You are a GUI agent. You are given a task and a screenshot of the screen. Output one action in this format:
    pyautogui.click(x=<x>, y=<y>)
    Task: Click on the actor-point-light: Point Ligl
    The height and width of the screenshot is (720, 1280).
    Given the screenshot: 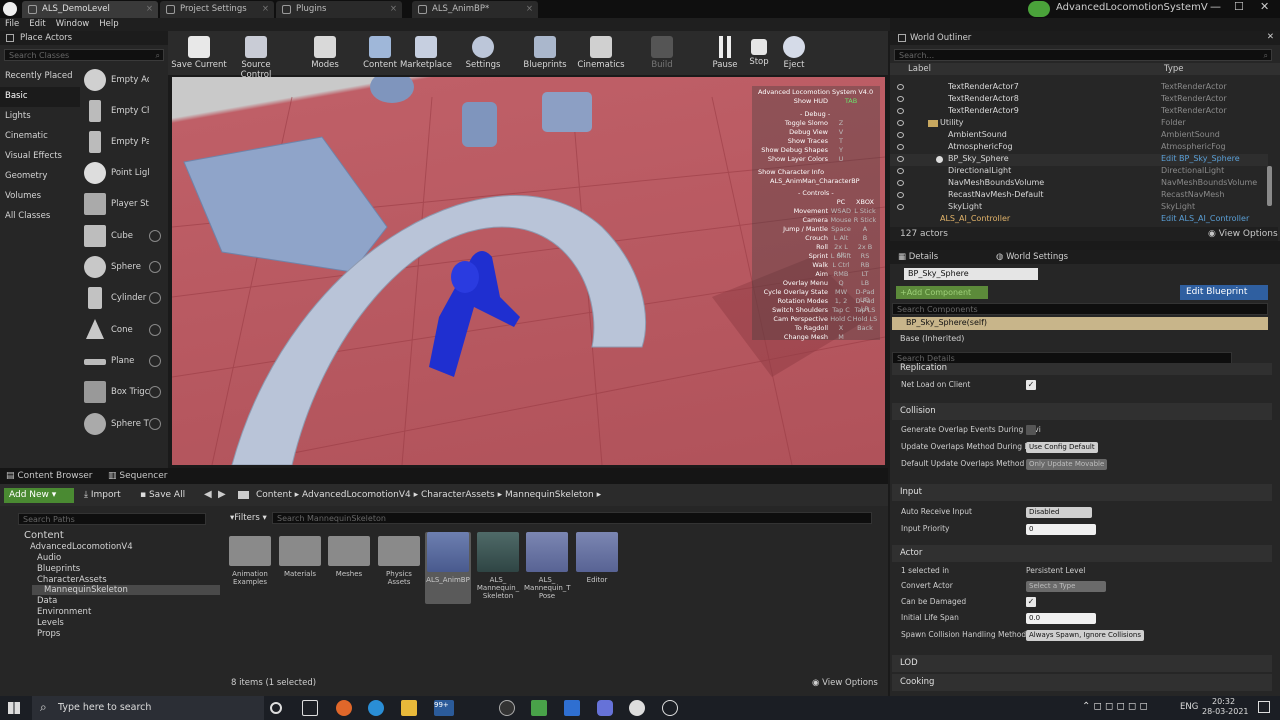 What is the action you would take?
    pyautogui.click(x=125, y=174)
    